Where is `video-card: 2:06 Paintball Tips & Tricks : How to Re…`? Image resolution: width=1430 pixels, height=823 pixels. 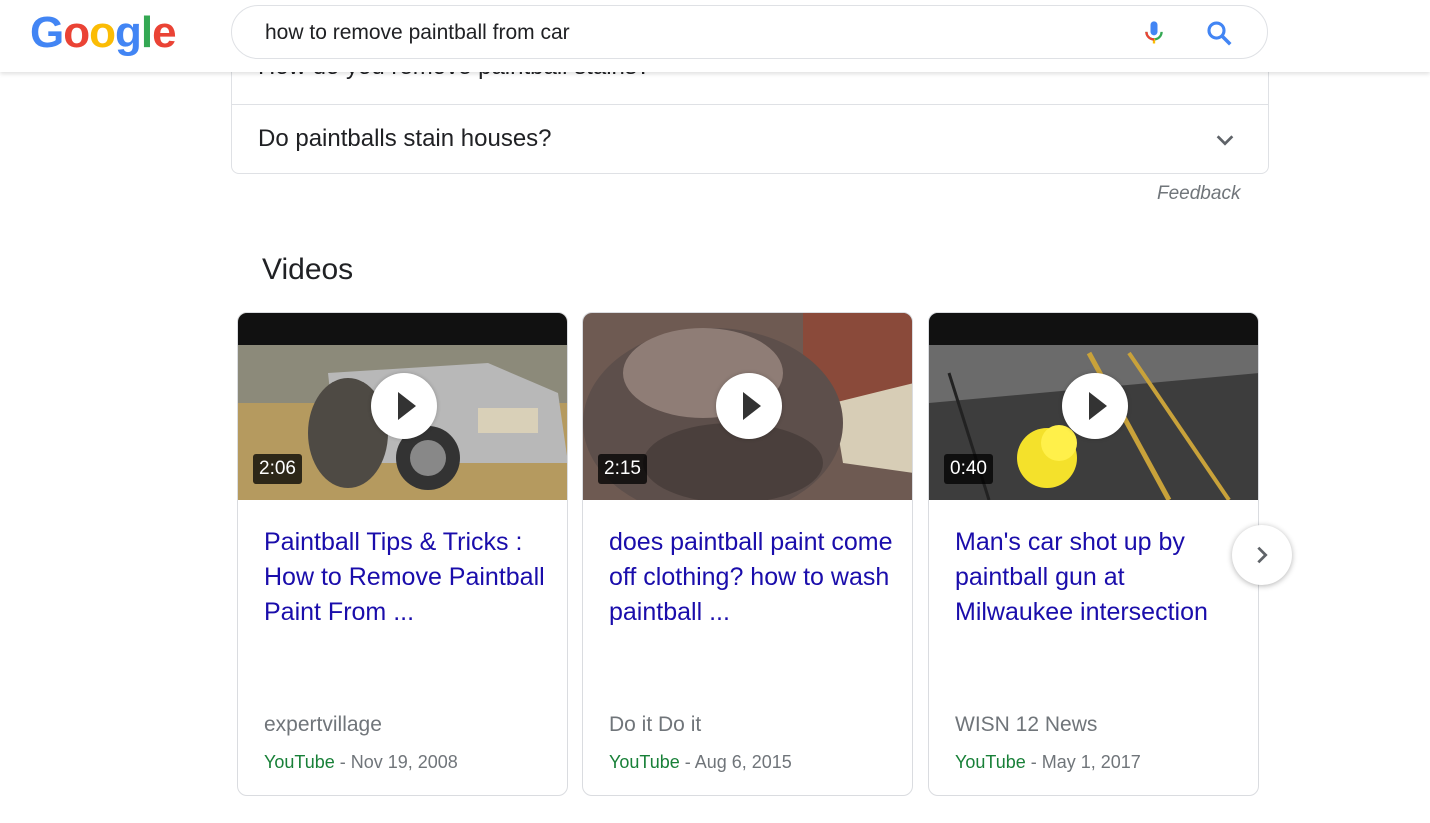 video-card: 2:06 Paintball Tips & Tricks : How to Re… is located at coordinates (402, 554).